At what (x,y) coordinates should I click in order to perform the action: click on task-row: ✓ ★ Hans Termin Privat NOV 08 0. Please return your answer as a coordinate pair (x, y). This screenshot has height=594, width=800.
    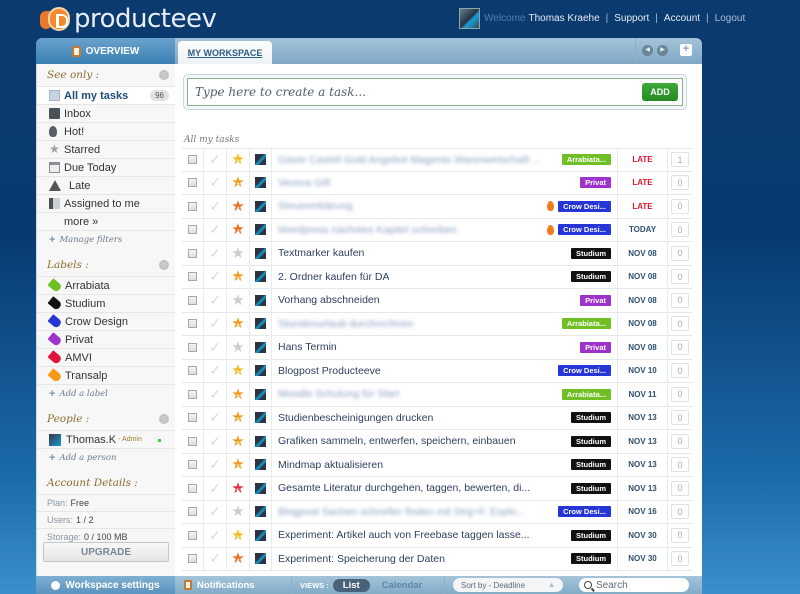
    Looking at the image, I should click on (437, 348).